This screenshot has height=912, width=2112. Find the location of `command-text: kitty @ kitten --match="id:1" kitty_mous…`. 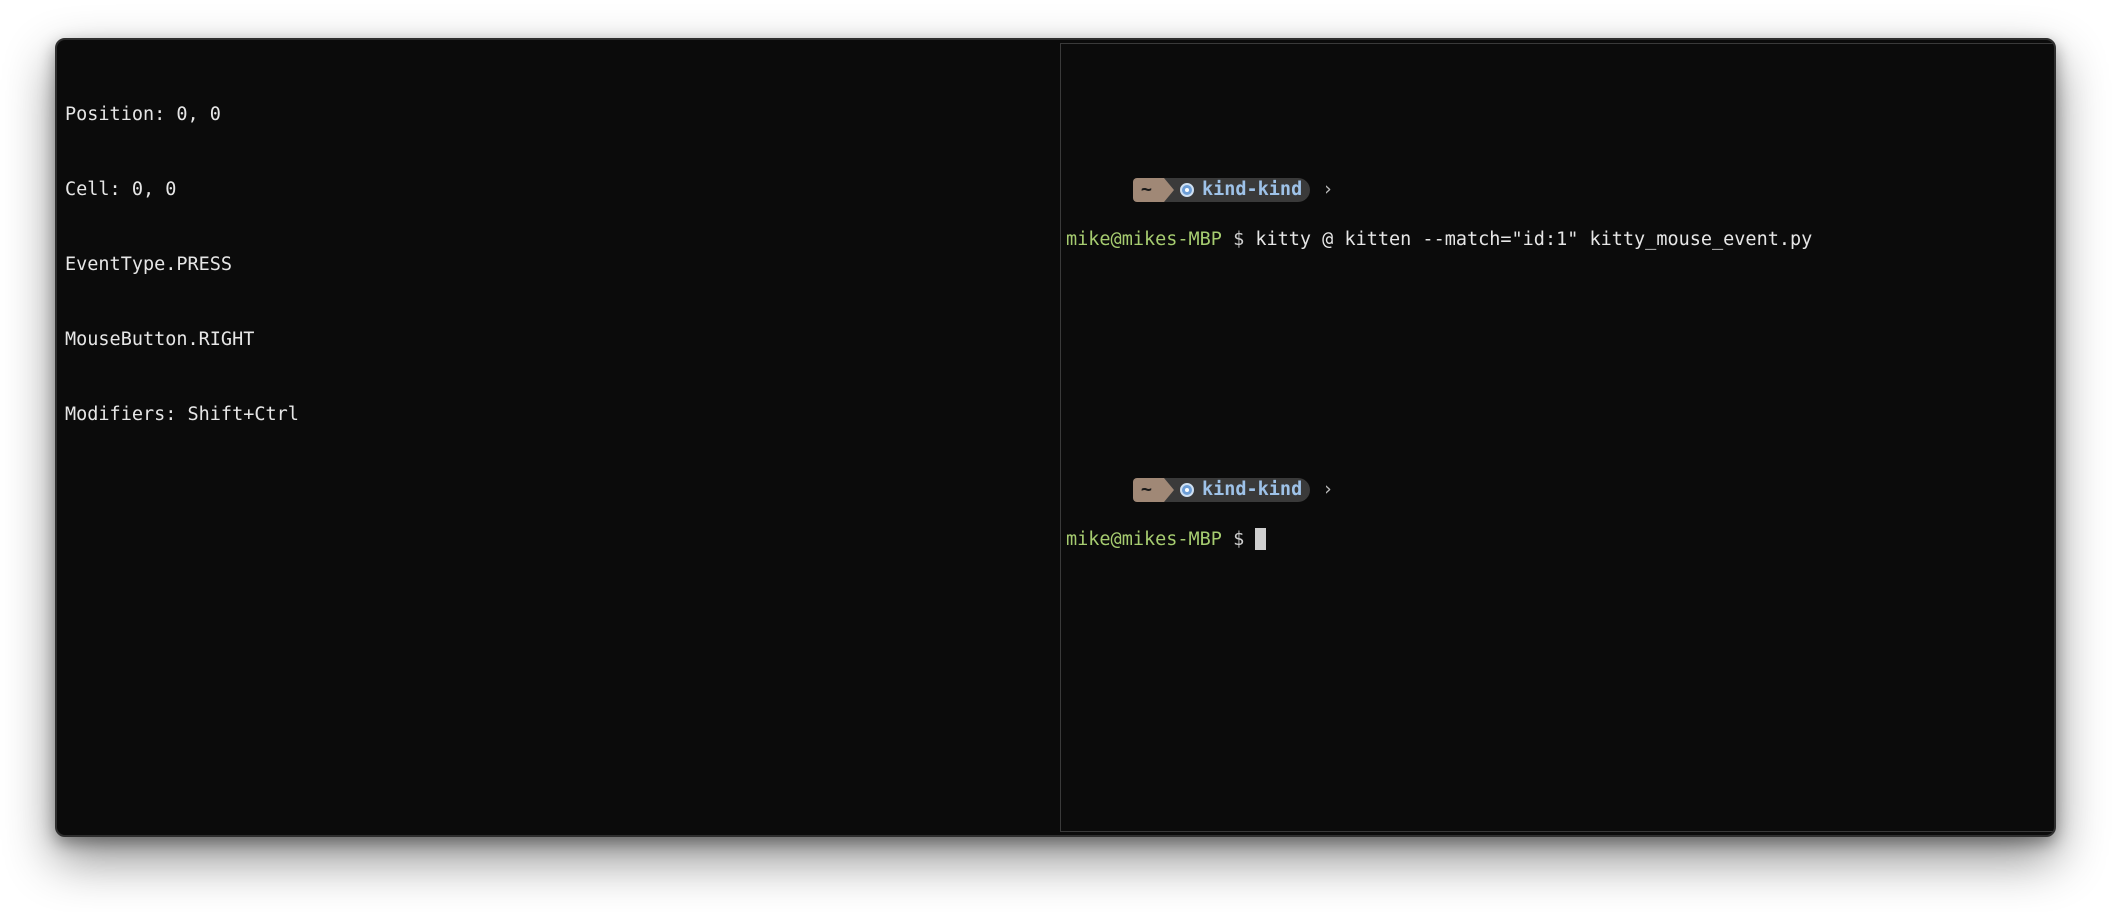

command-text: kitty @ kitten --match="id:1" kitty_mous… is located at coordinates (1534, 239).